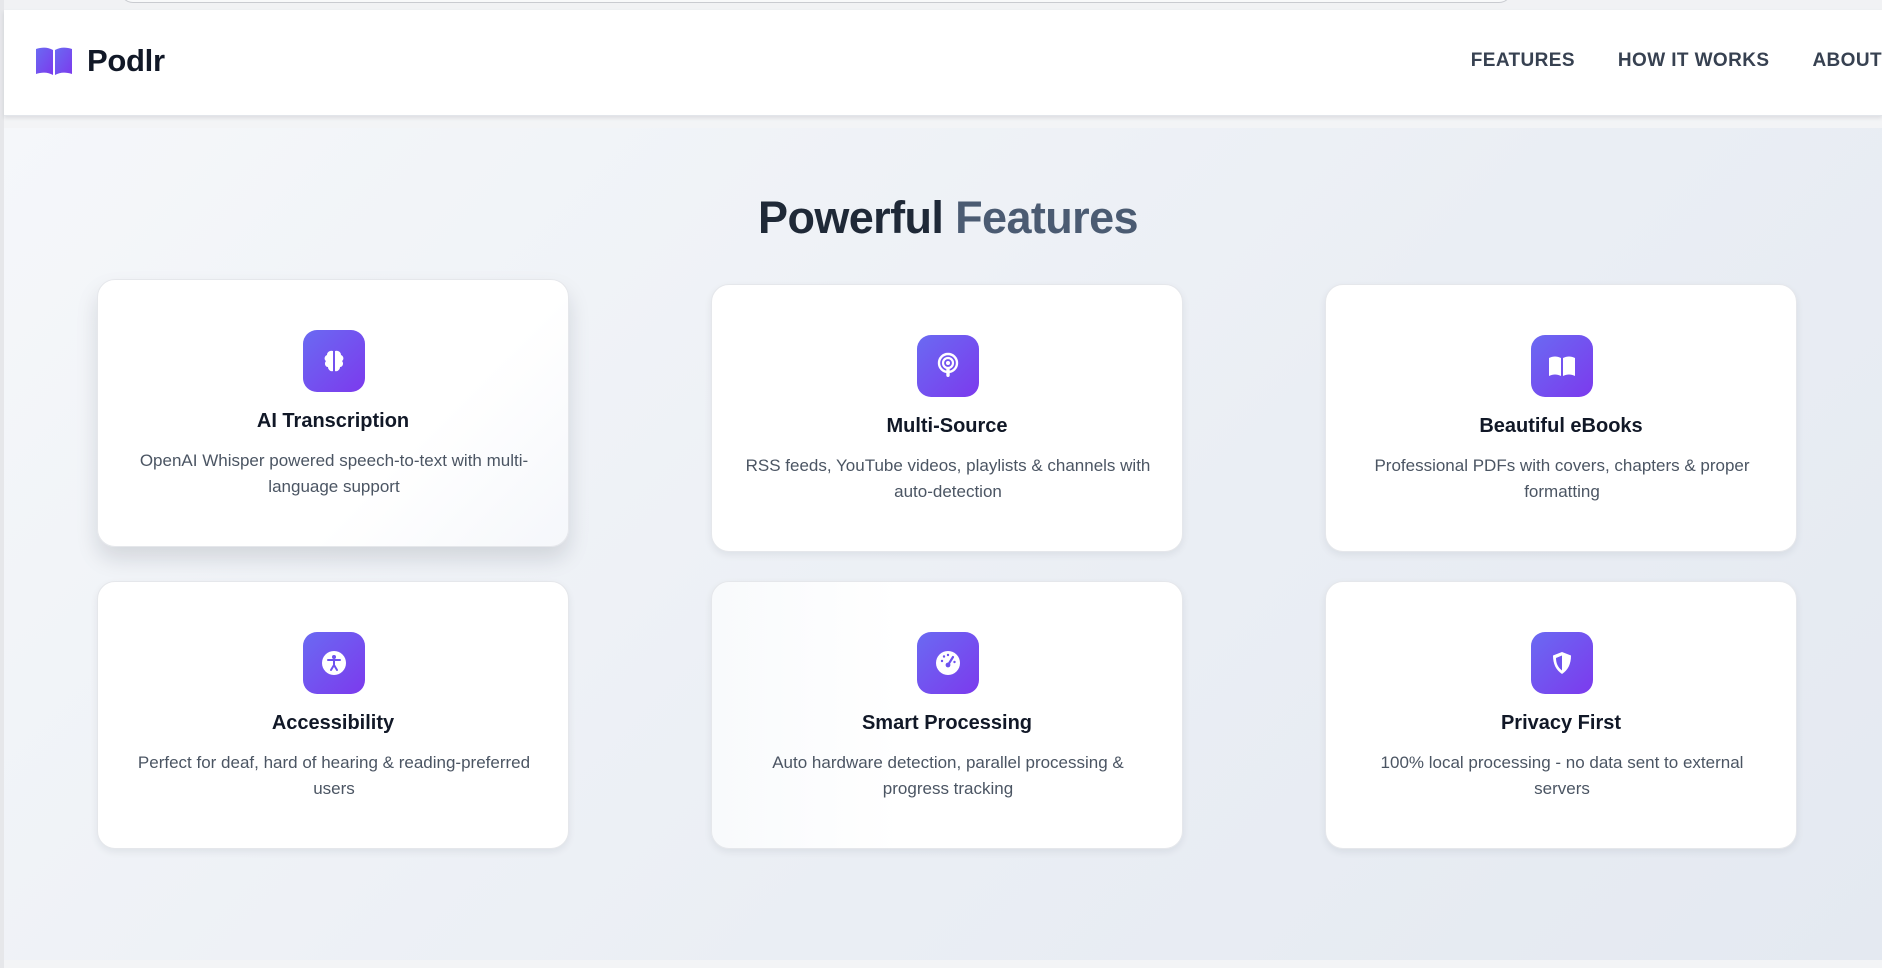 The width and height of the screenshot is (1882, 968). I want to click on nav-link-how-it-works: HOW IT WORKS, so click(1694, 61).